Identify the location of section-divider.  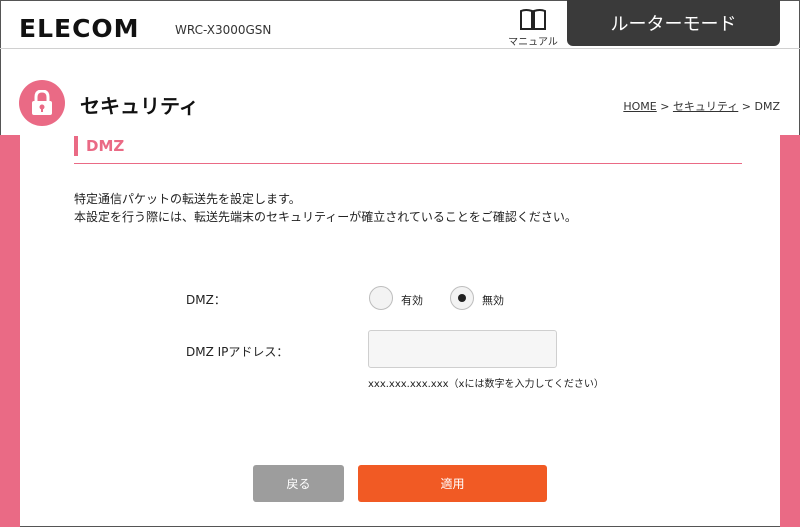
(408, 163).